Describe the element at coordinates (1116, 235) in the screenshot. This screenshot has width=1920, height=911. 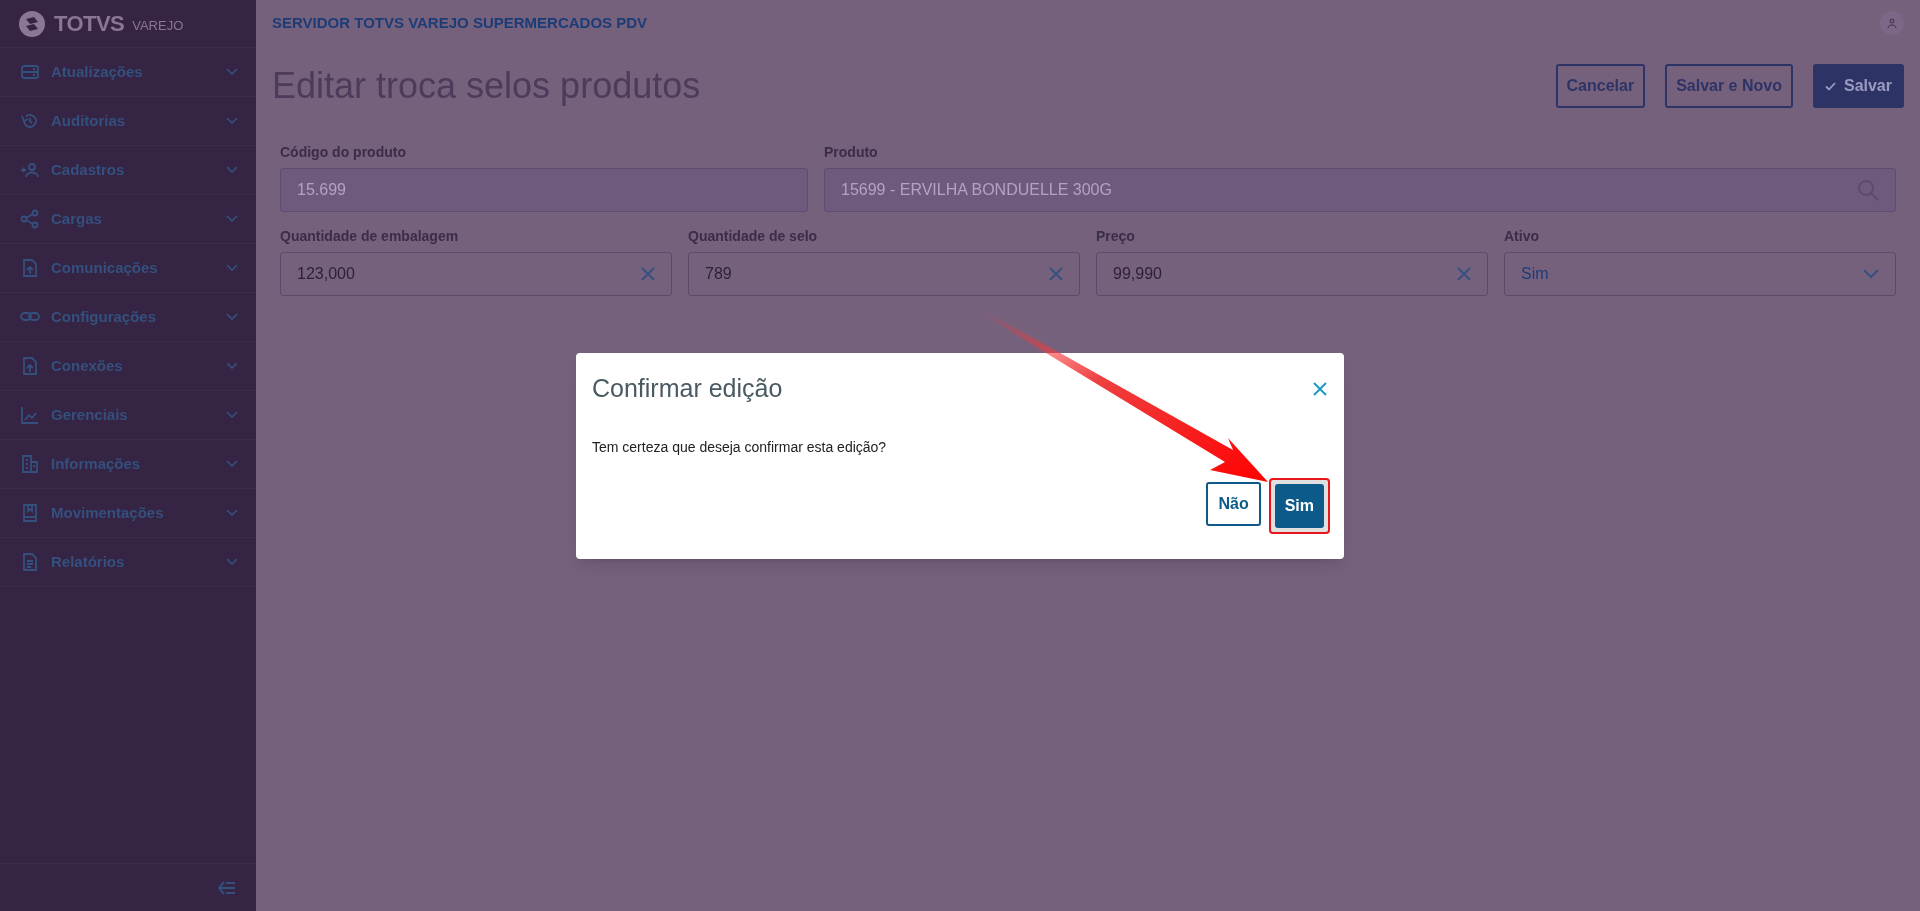
I see `field-label: Preço` at that location.